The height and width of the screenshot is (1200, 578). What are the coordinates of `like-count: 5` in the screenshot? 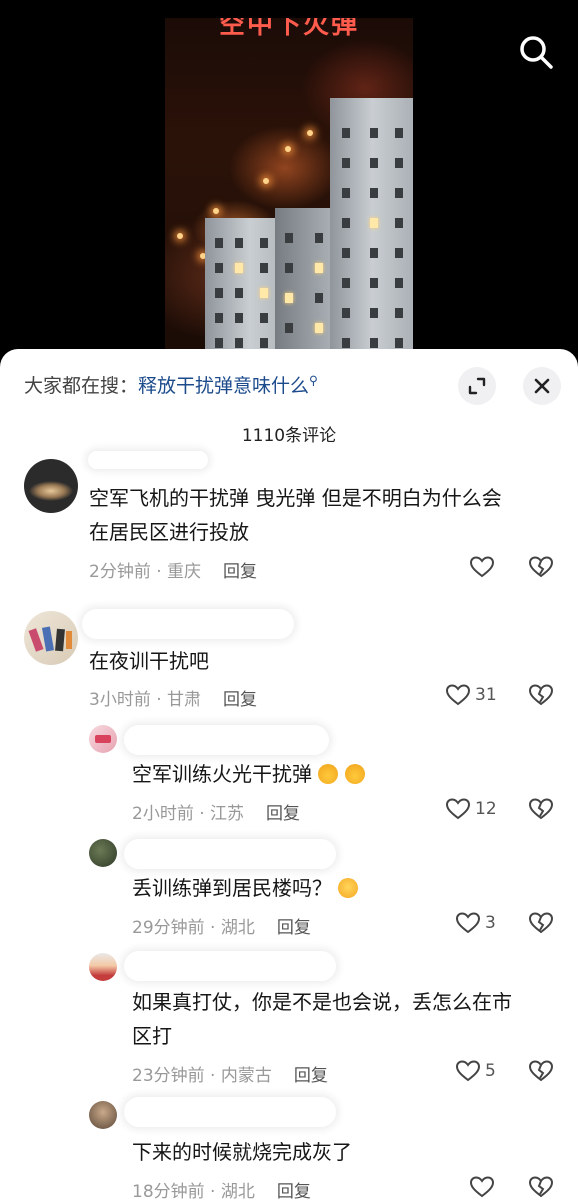 It's located at (490, 1071).